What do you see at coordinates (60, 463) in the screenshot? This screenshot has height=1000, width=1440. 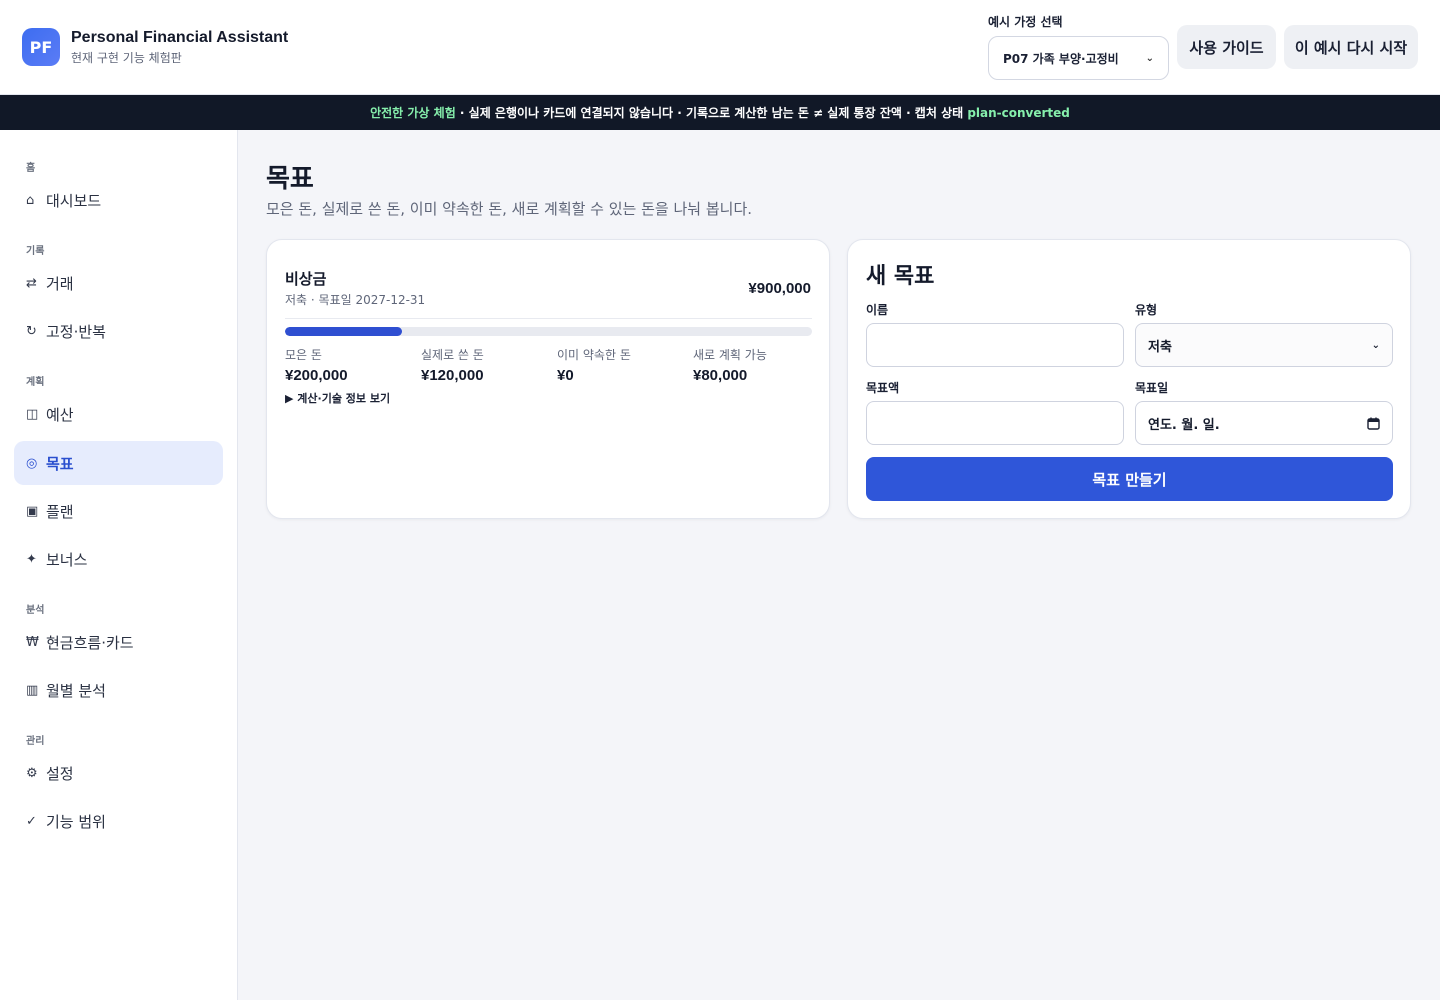 I see `sidebar-item-label: 목표` at bounding box center [60, 463].